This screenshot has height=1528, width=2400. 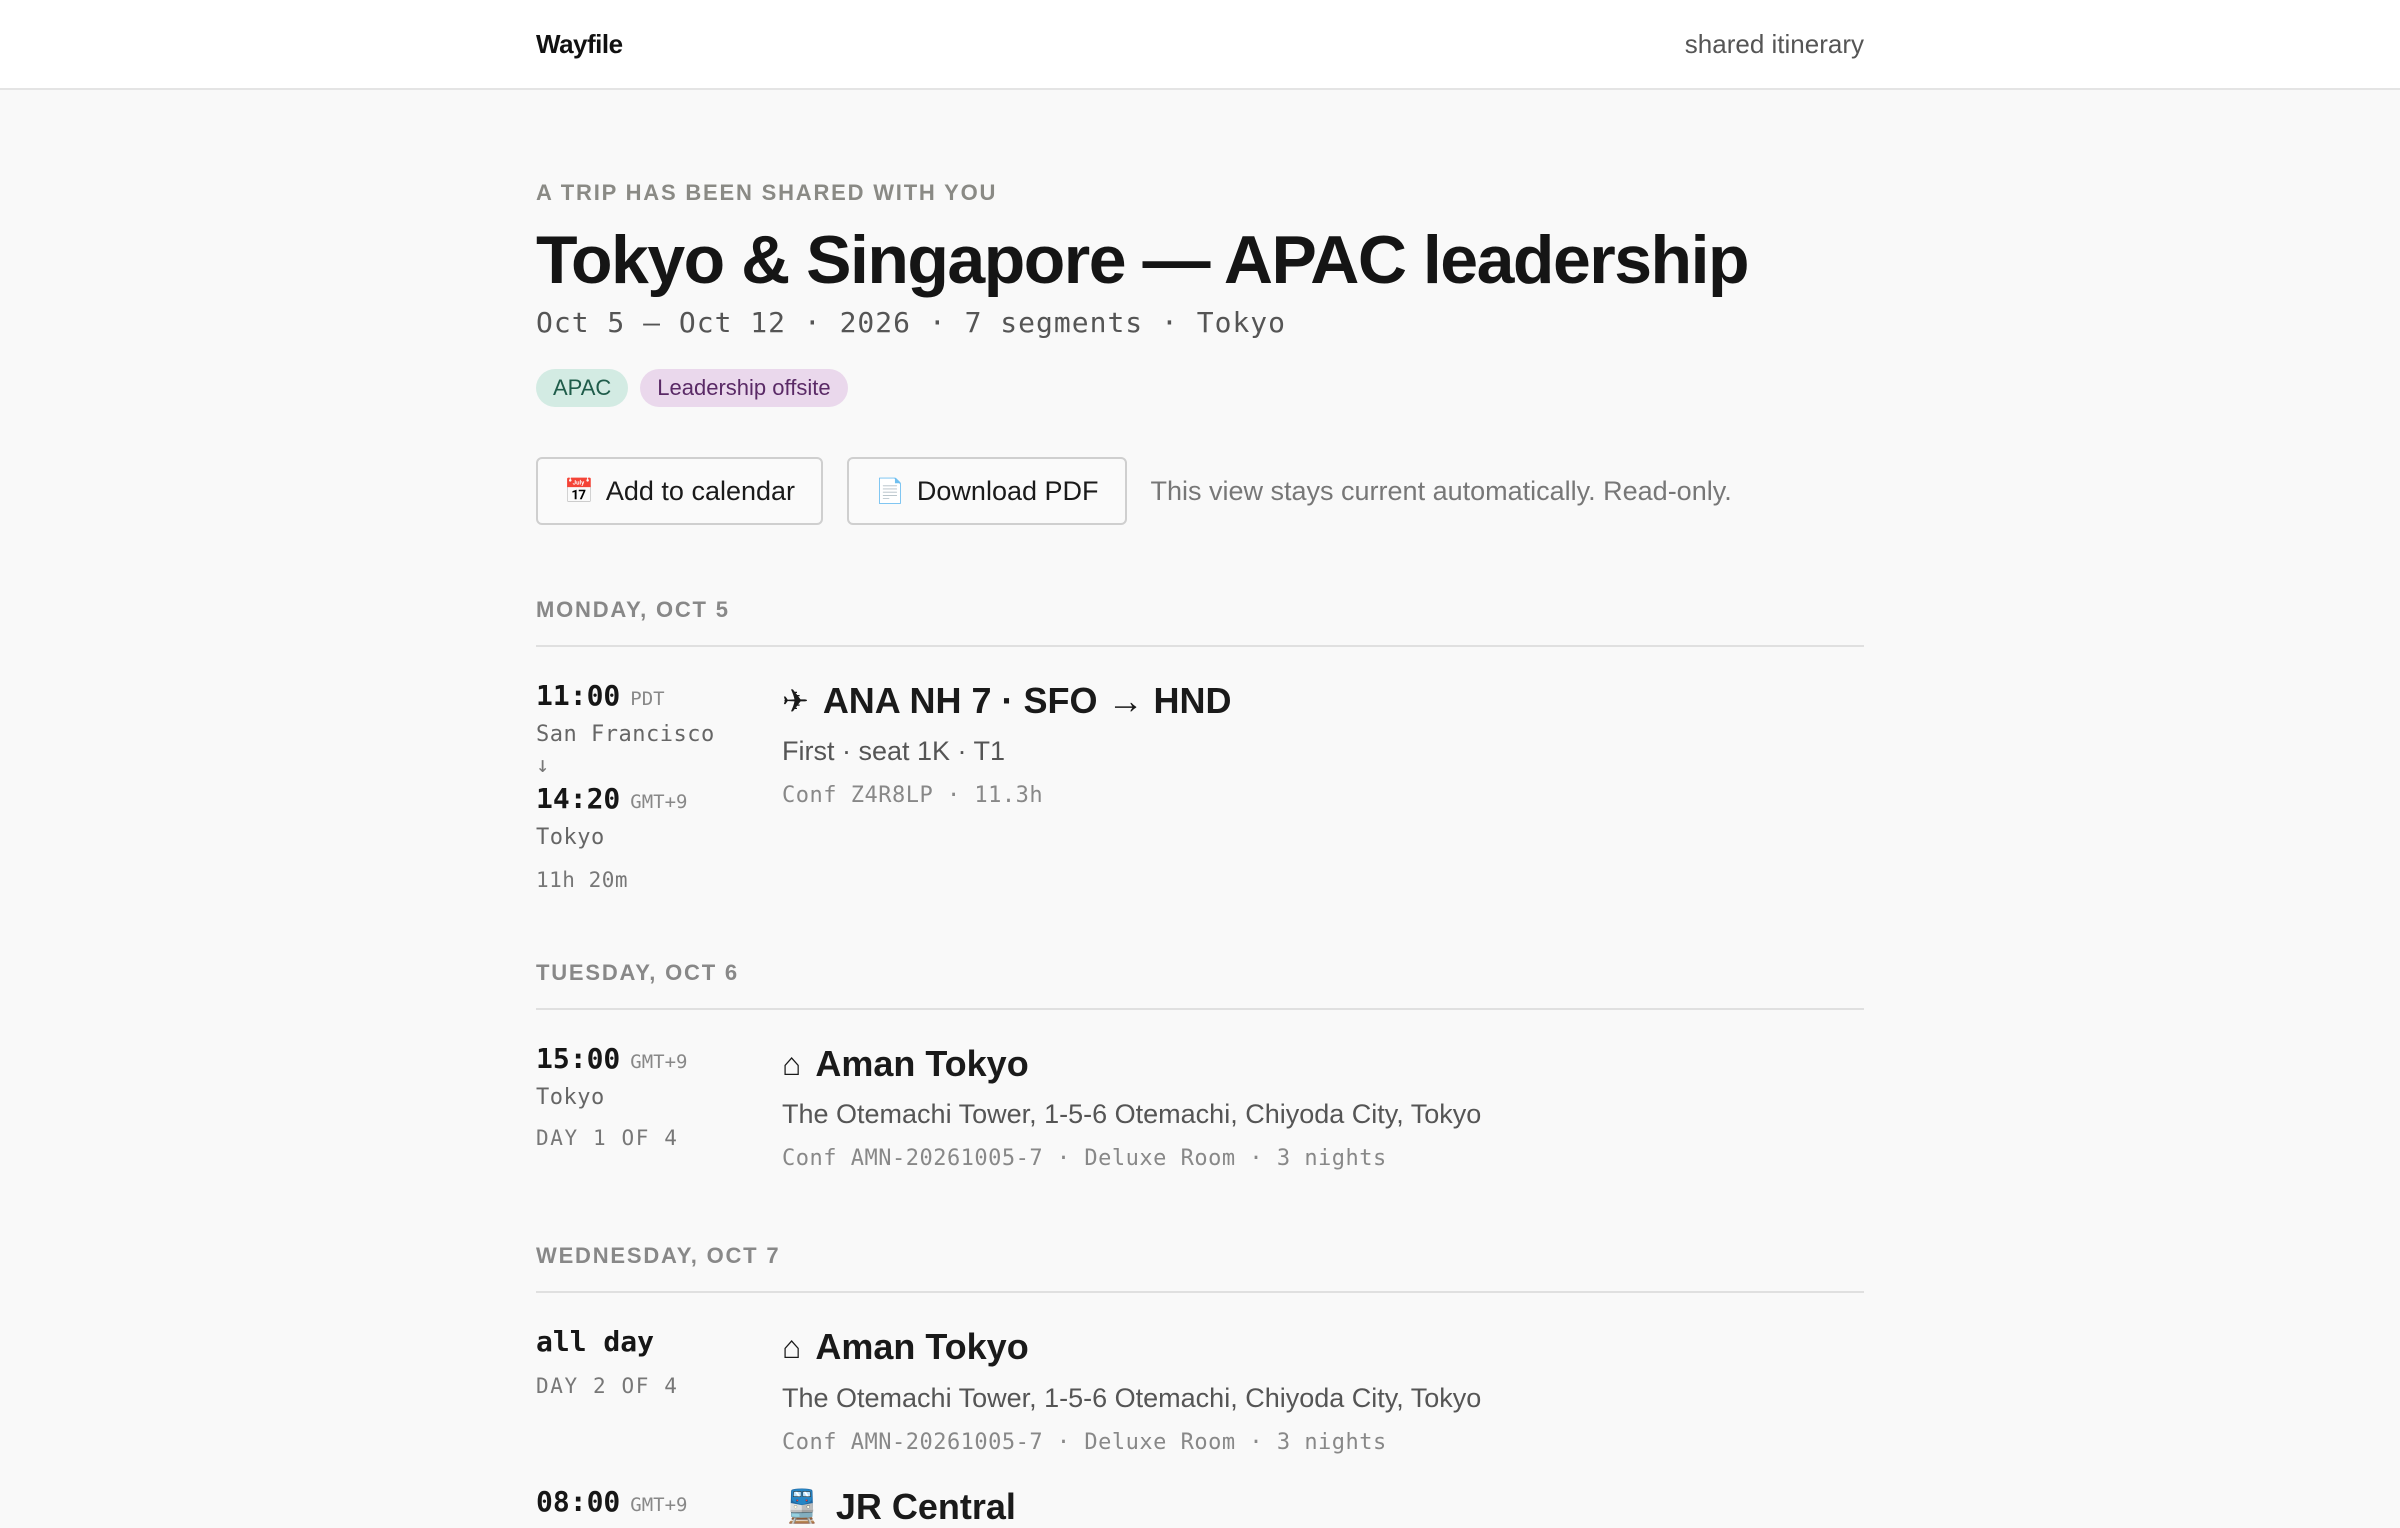 I want to click on download-pdf-button: 📄 Download PDF, so click(x=987, y=491).